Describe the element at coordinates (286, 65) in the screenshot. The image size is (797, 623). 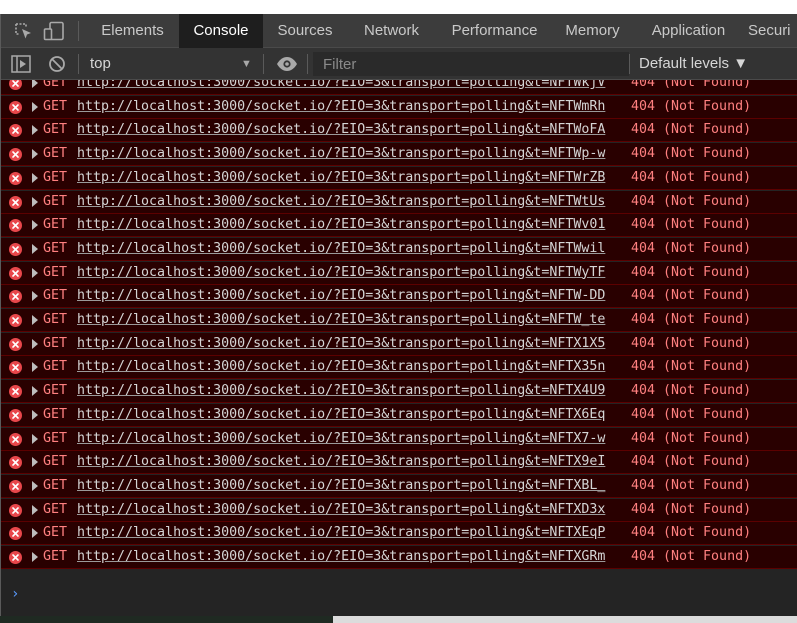
I see `eye-icon` at that location.